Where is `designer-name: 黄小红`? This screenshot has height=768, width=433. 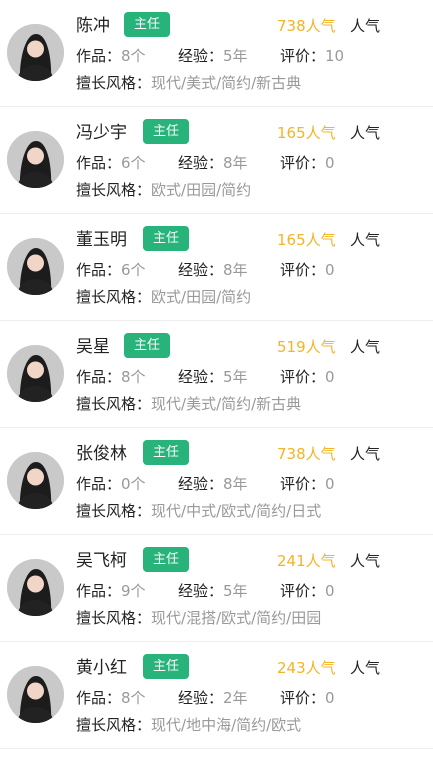 designer-name: 黄小红 is located at coordinates (101, 668).